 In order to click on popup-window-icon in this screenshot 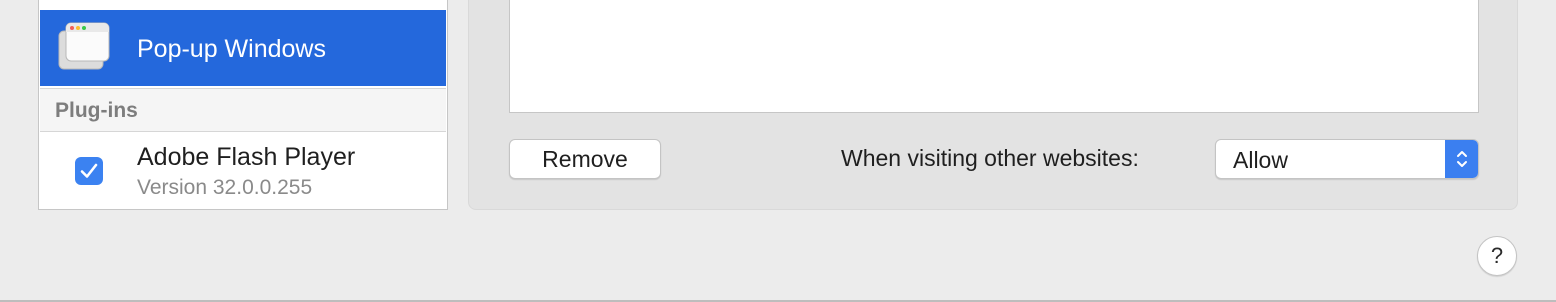, I will do `click(84, 47)`.